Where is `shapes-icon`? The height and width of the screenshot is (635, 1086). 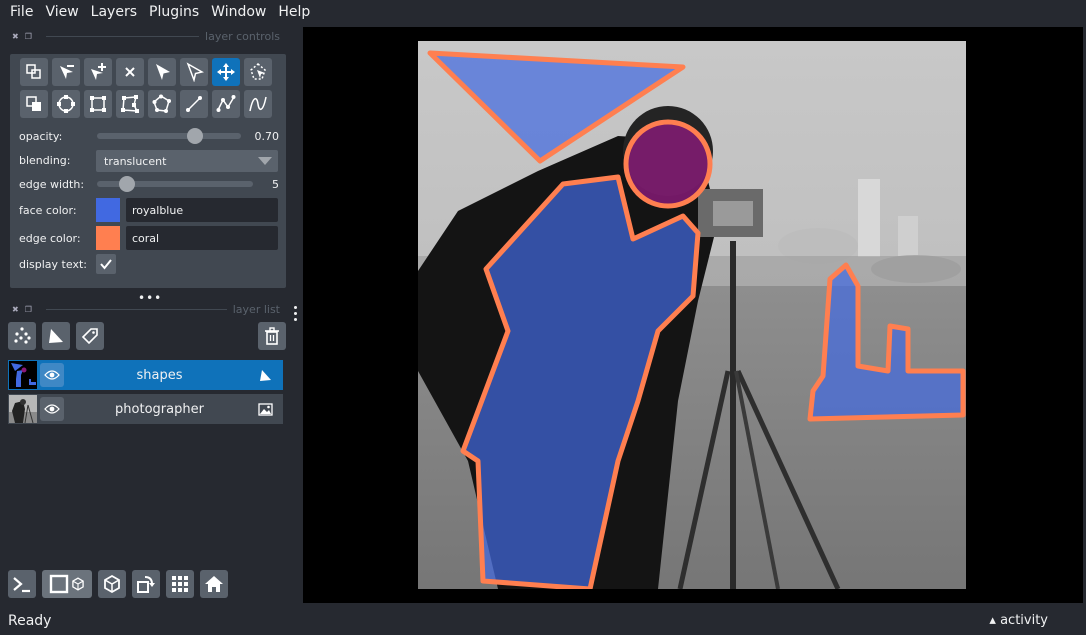 shapes-icon is located at coordinates (56, 336).